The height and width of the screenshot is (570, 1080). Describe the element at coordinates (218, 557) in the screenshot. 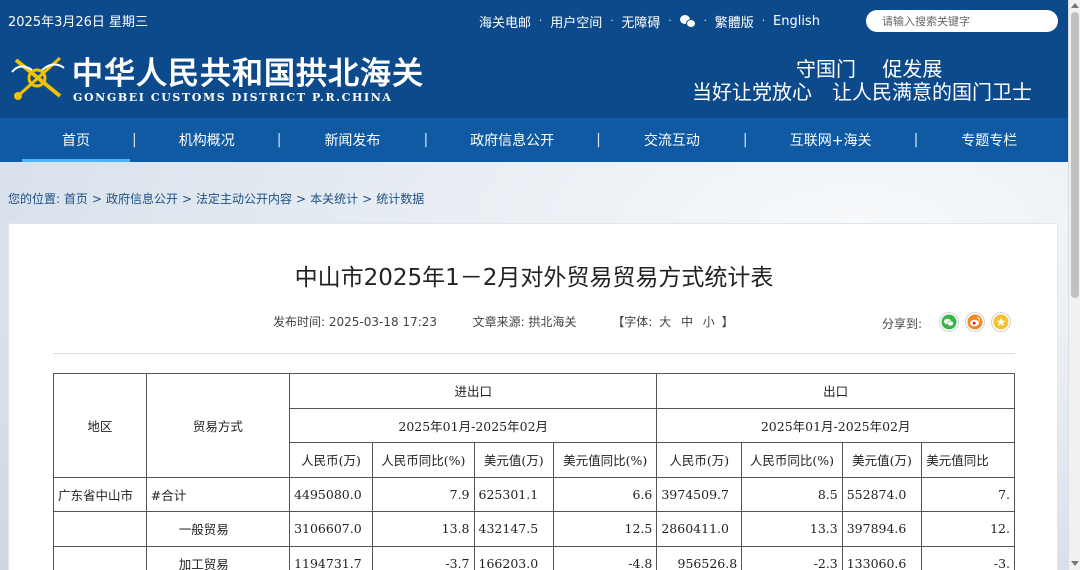

I see `cell-trade-mode: 加工贸易` at that location.